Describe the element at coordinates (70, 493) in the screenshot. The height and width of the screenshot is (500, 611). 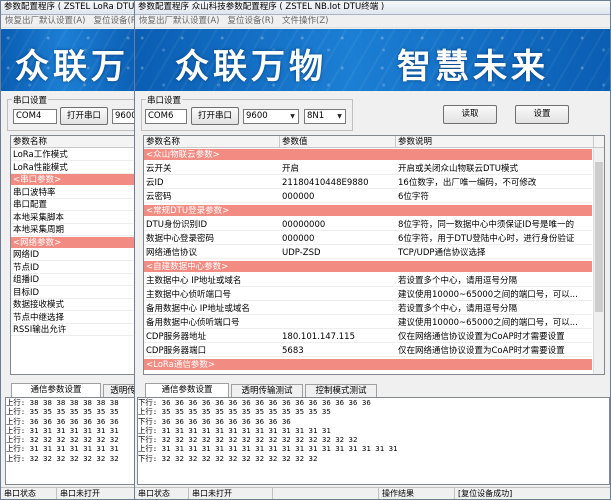
I see `back-statusbar: 串口状态 串口未打开` at that location.